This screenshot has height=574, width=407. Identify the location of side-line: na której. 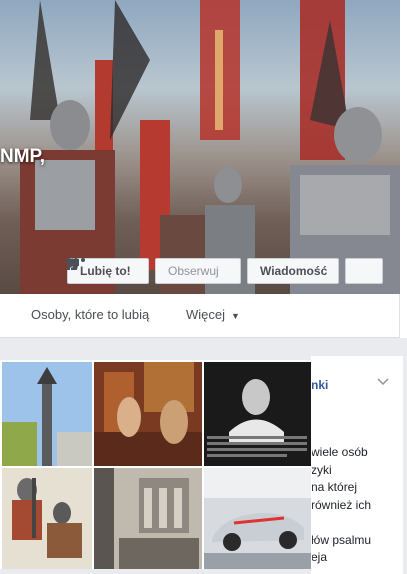
(334, 487).